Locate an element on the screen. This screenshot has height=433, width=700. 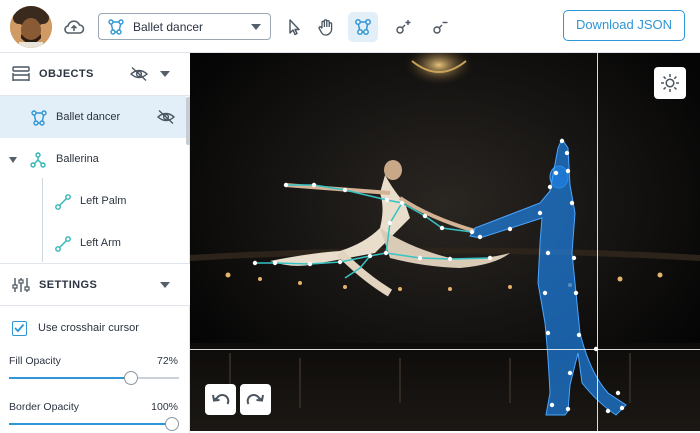
fill-opacity-slider is located at coordinates (94, 378).